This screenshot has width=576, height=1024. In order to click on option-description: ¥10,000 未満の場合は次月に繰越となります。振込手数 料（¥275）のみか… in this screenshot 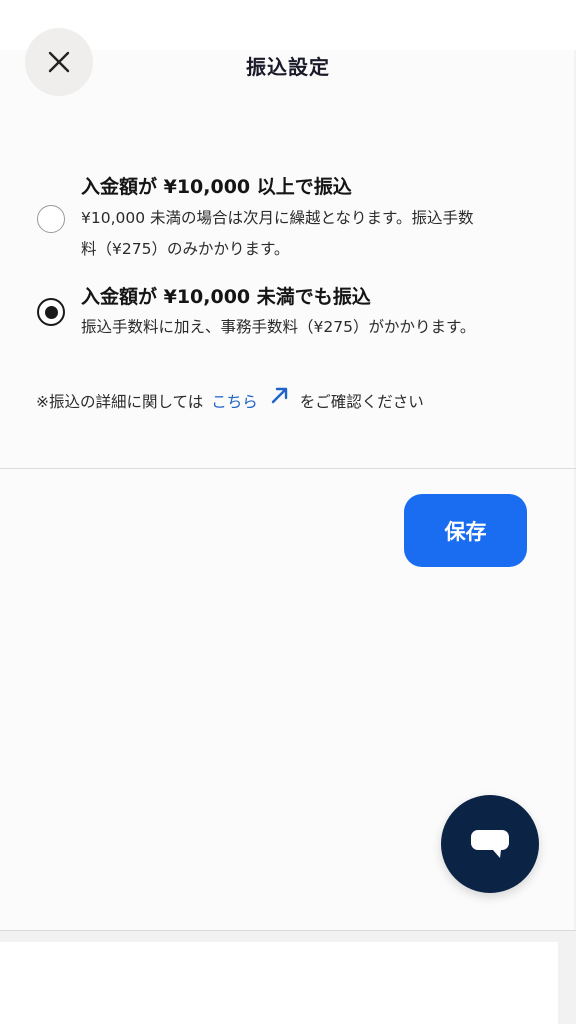, I will do `click(277, 234)`.